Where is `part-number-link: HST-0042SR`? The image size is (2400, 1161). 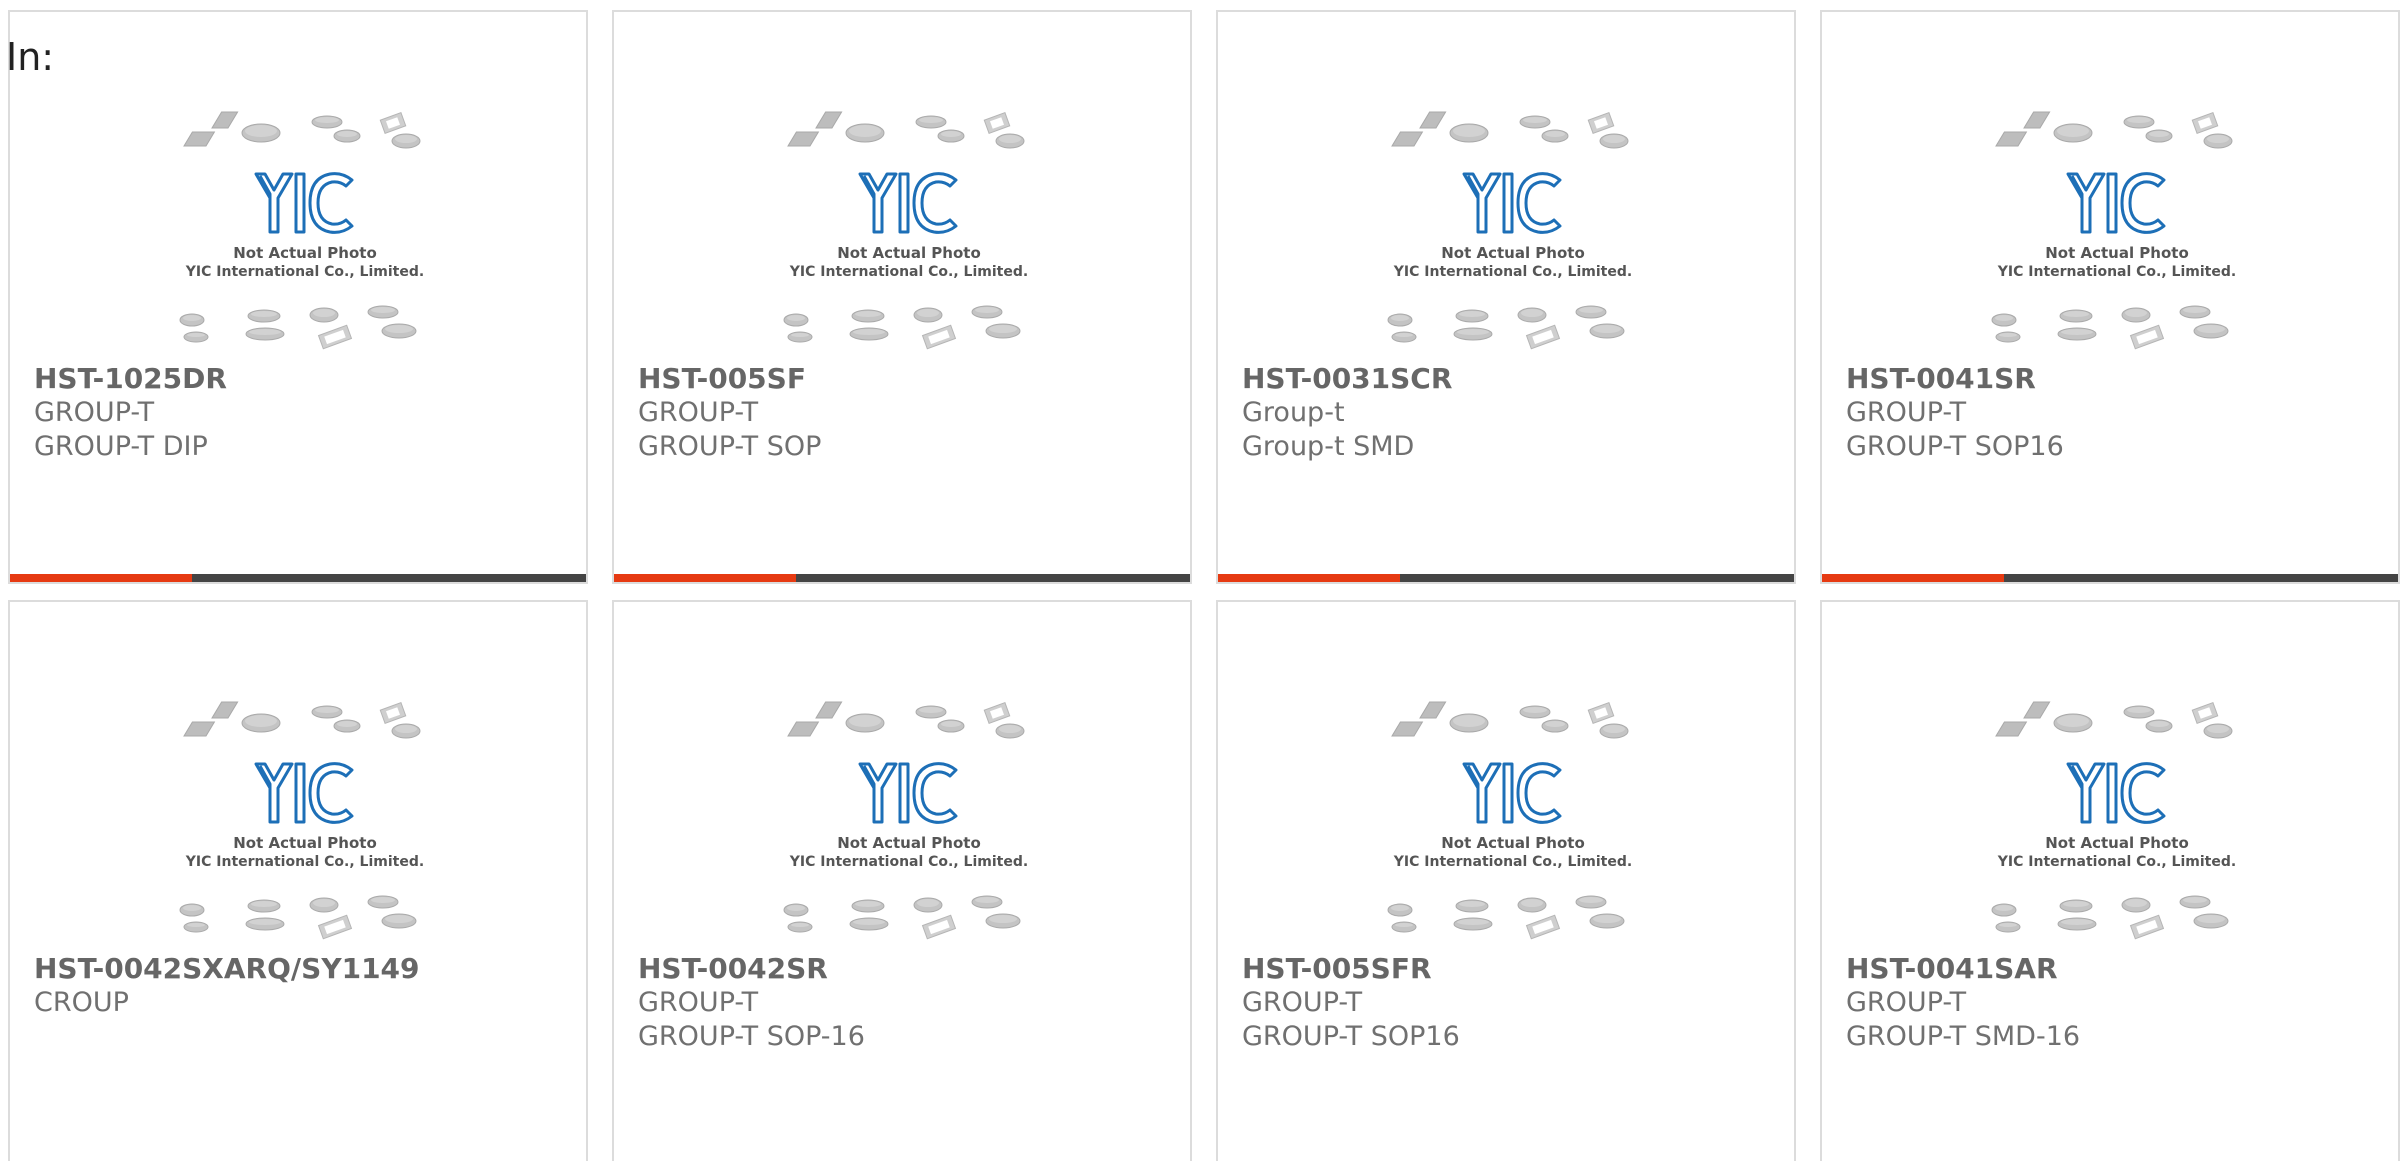
part-number-link: HST-0042SR is located at coordinates (909, 969).